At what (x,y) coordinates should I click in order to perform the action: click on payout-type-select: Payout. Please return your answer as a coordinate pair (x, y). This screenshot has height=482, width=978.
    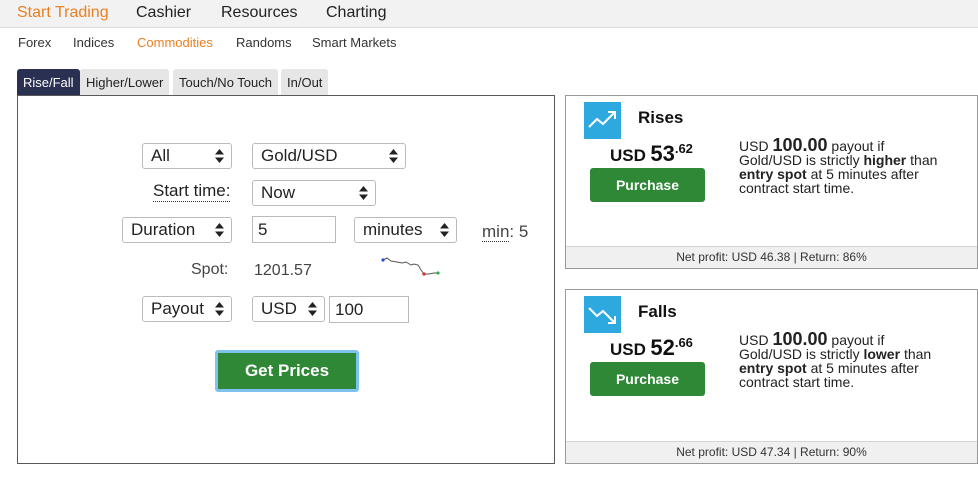
    Looking at the image, I should click on (187, 309).